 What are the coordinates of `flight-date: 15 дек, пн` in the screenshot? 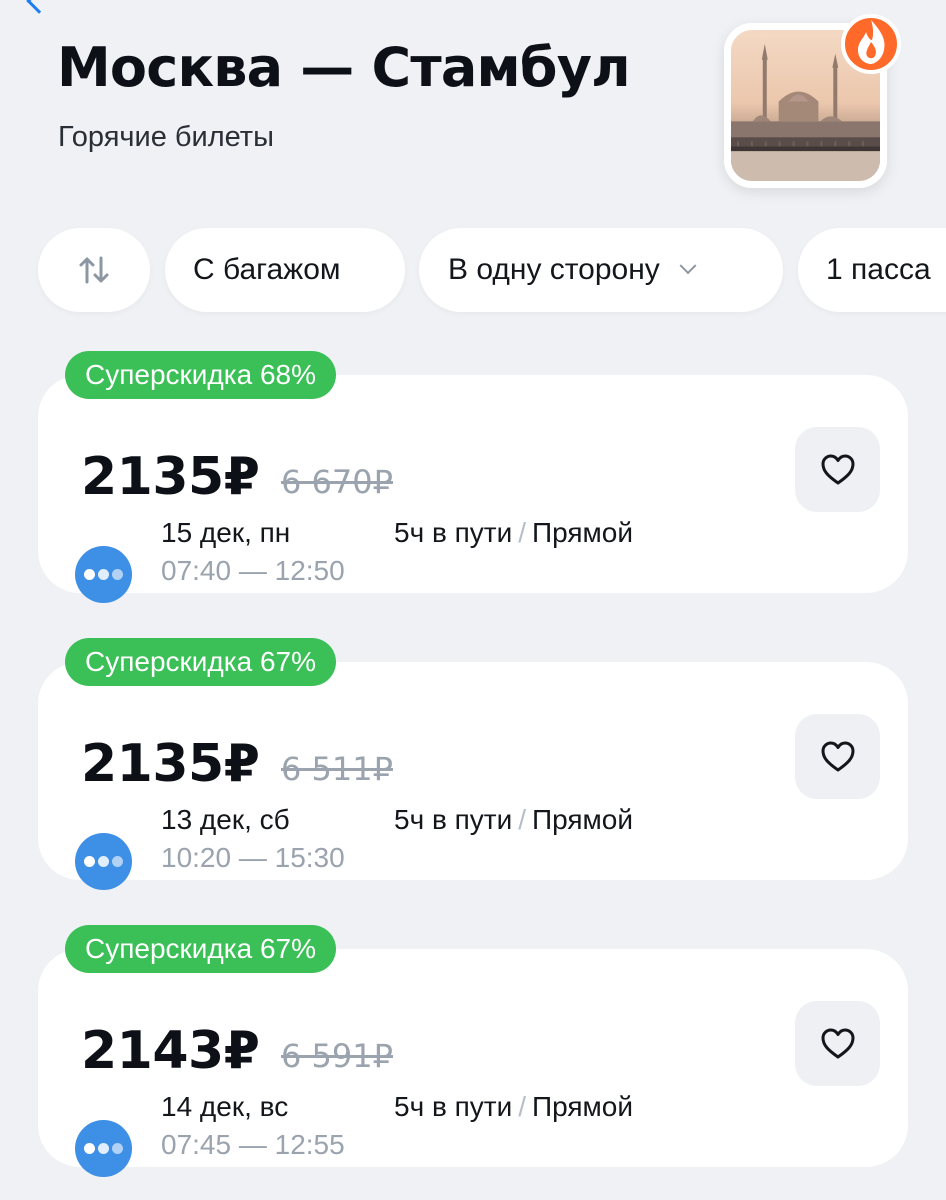 It's located at (226, 532).